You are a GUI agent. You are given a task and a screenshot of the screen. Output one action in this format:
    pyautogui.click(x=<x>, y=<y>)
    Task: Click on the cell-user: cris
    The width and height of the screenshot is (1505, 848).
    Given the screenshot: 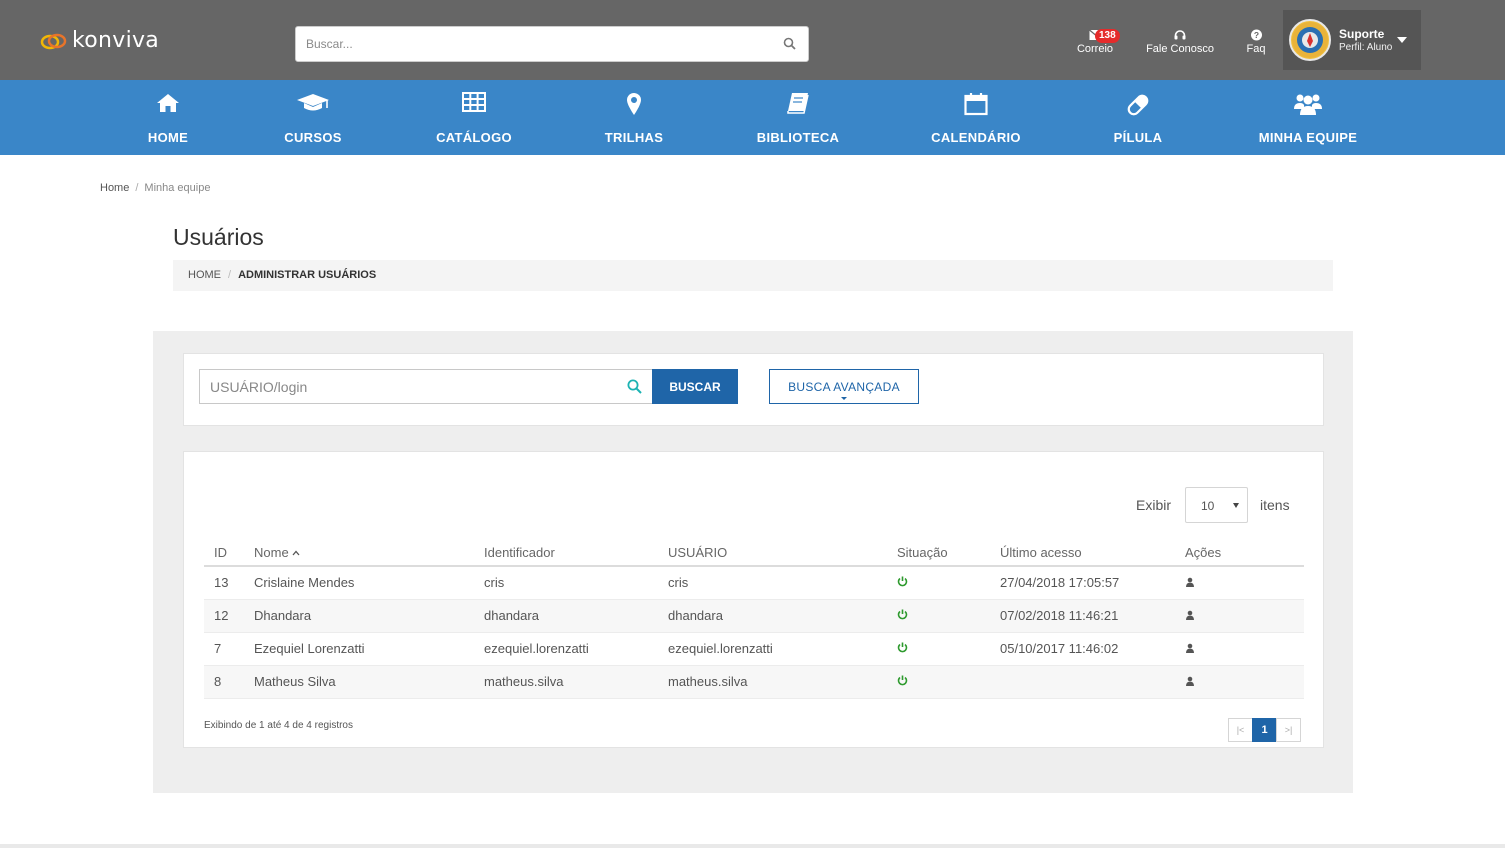 What is the action you would take?
    pyautogui.click(x=772, y=583)
    